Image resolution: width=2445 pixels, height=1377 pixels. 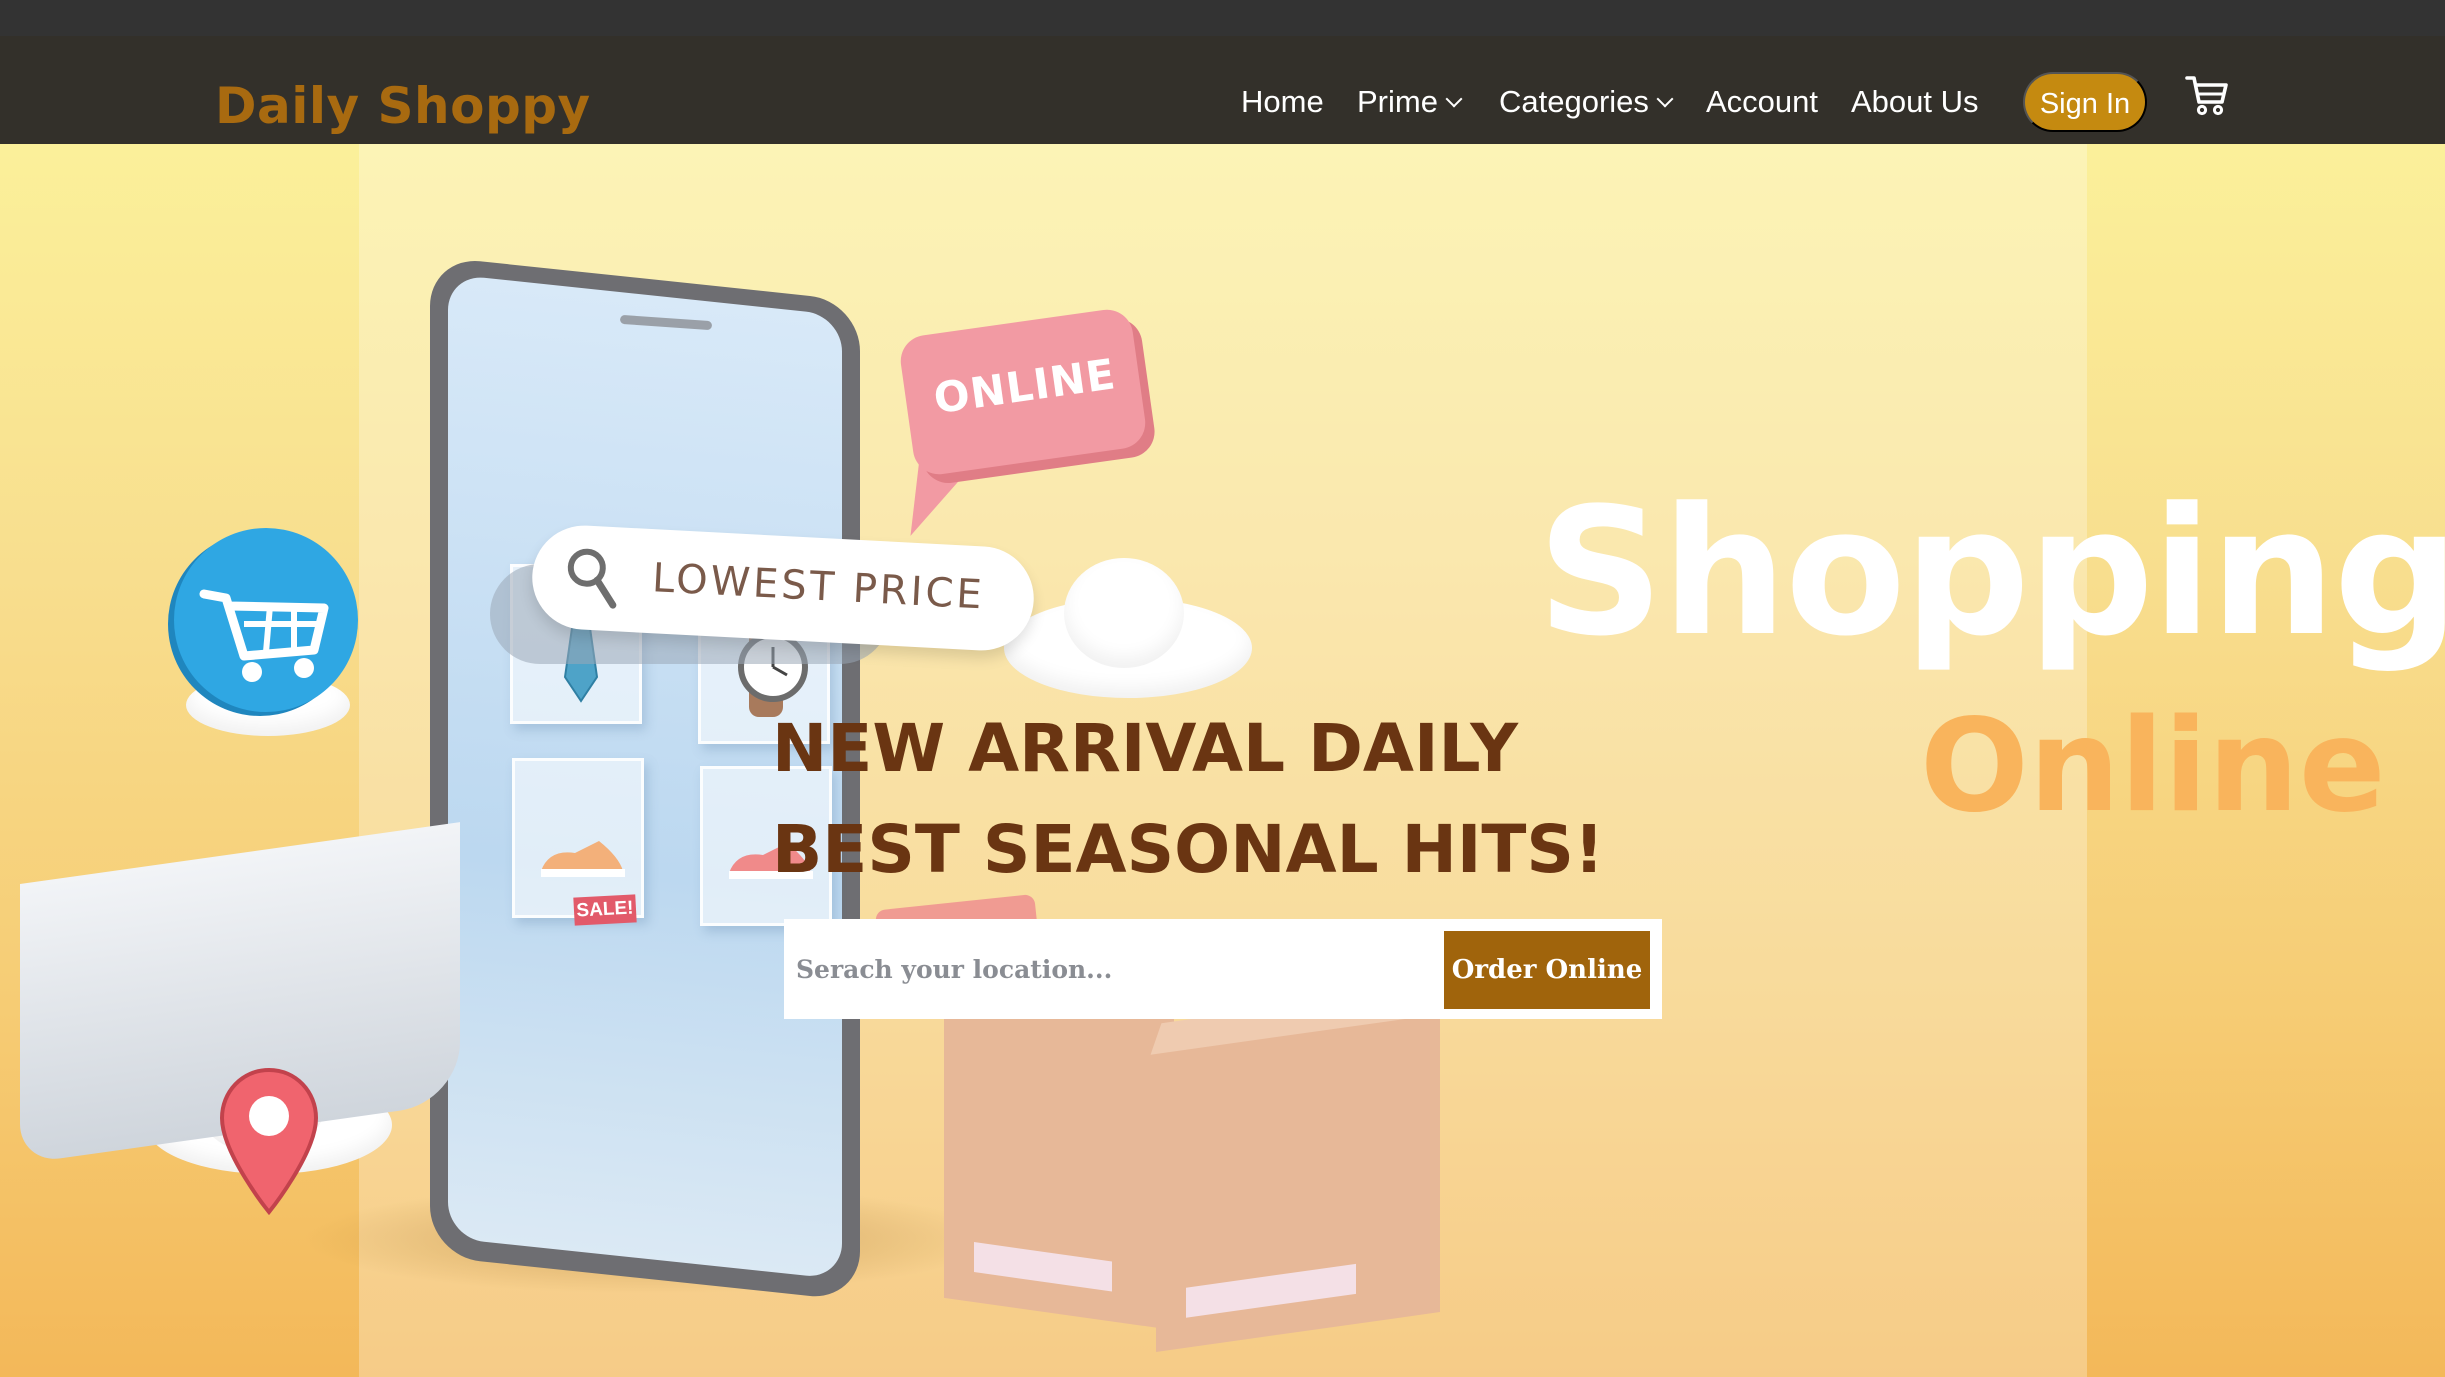 What do you see at coordinates (1991, 572) in the screenshot?
I see `hero-title-shopping: Shopping` at bounding box center [1991, 572].